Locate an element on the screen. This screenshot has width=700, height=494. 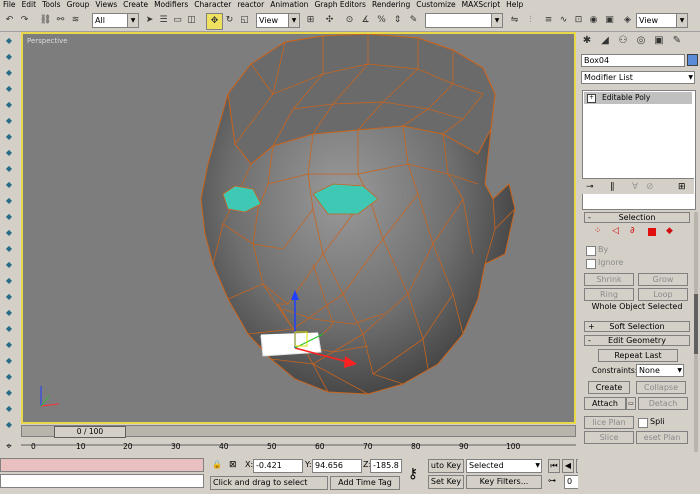
motion-tab-icon: ◎ is located at coordinates (641, 41).